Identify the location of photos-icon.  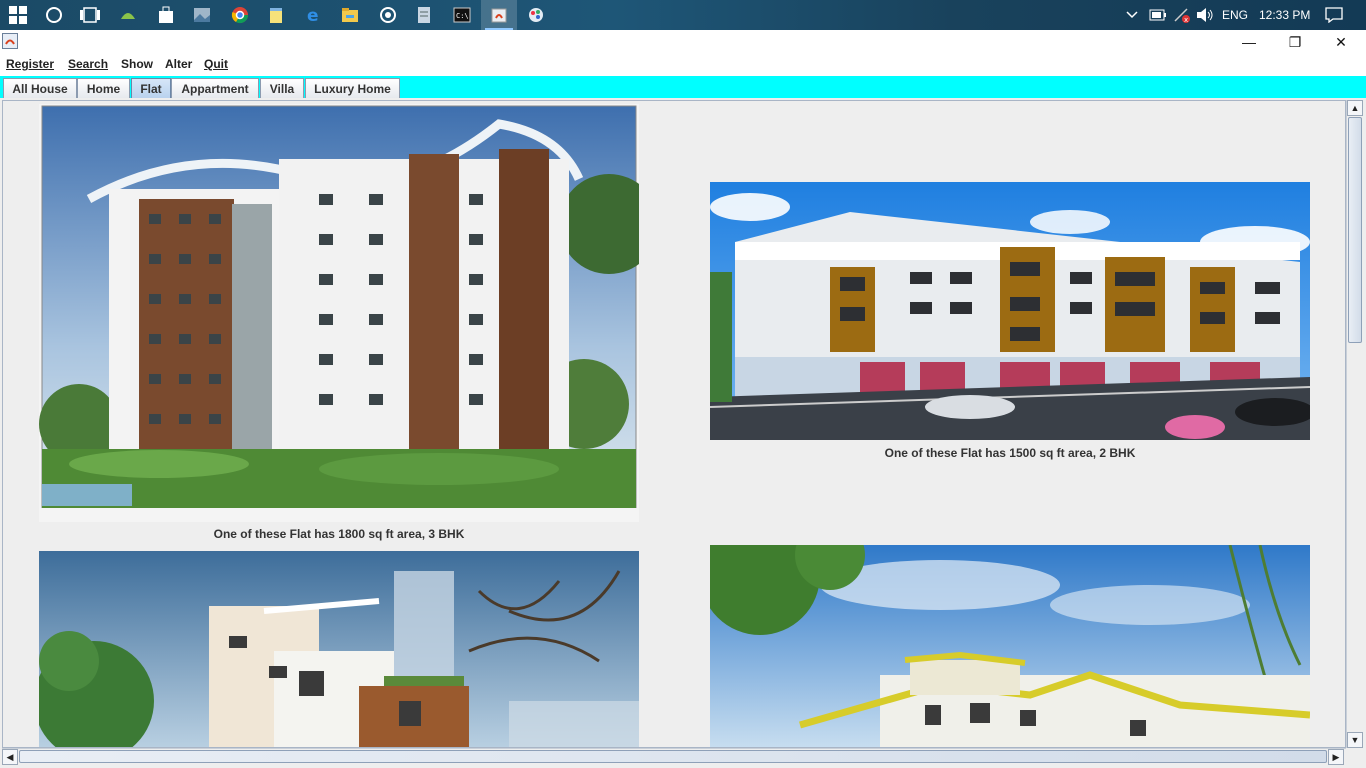
(202, 15).